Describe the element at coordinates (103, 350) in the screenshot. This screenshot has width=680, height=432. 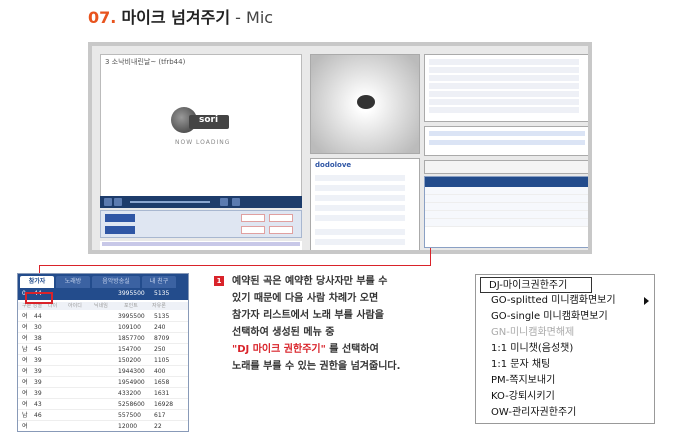
I see `table-row: 남 45 154700 250` at that location.